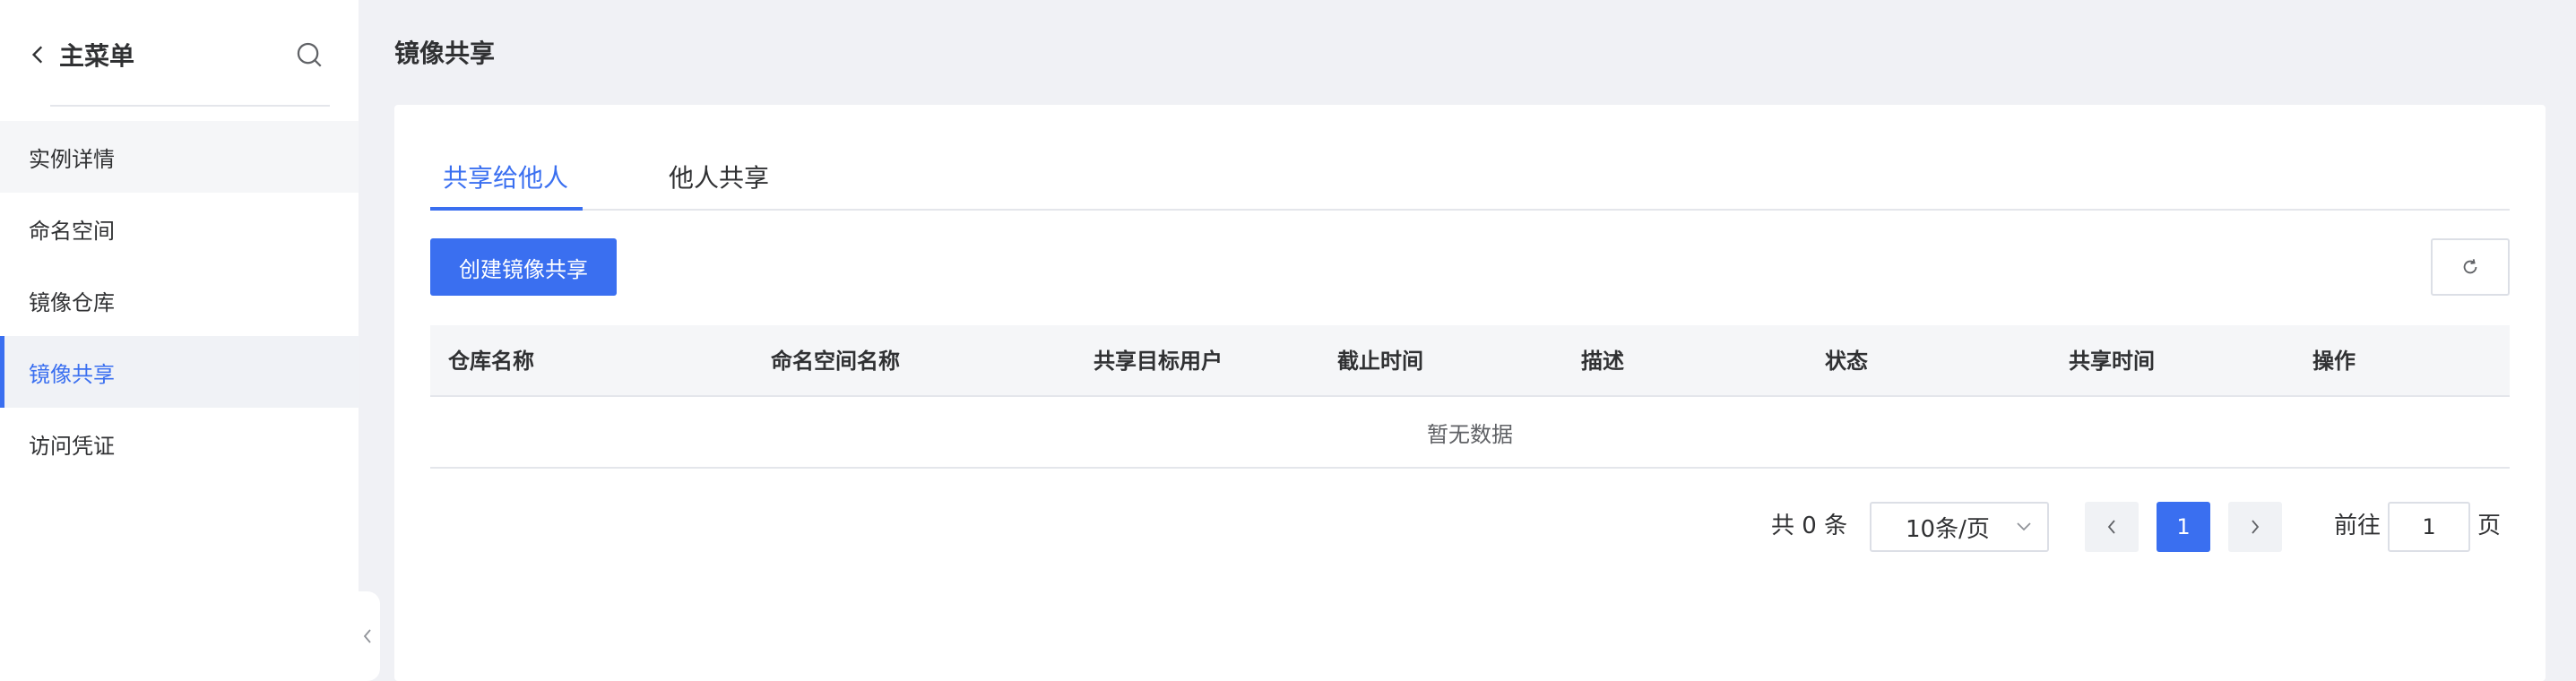  What do you see at coordinates (719, 183) in the screenshot?
I see `tab-shared-by-others: 他人共享` at bounding box center [719, 183].